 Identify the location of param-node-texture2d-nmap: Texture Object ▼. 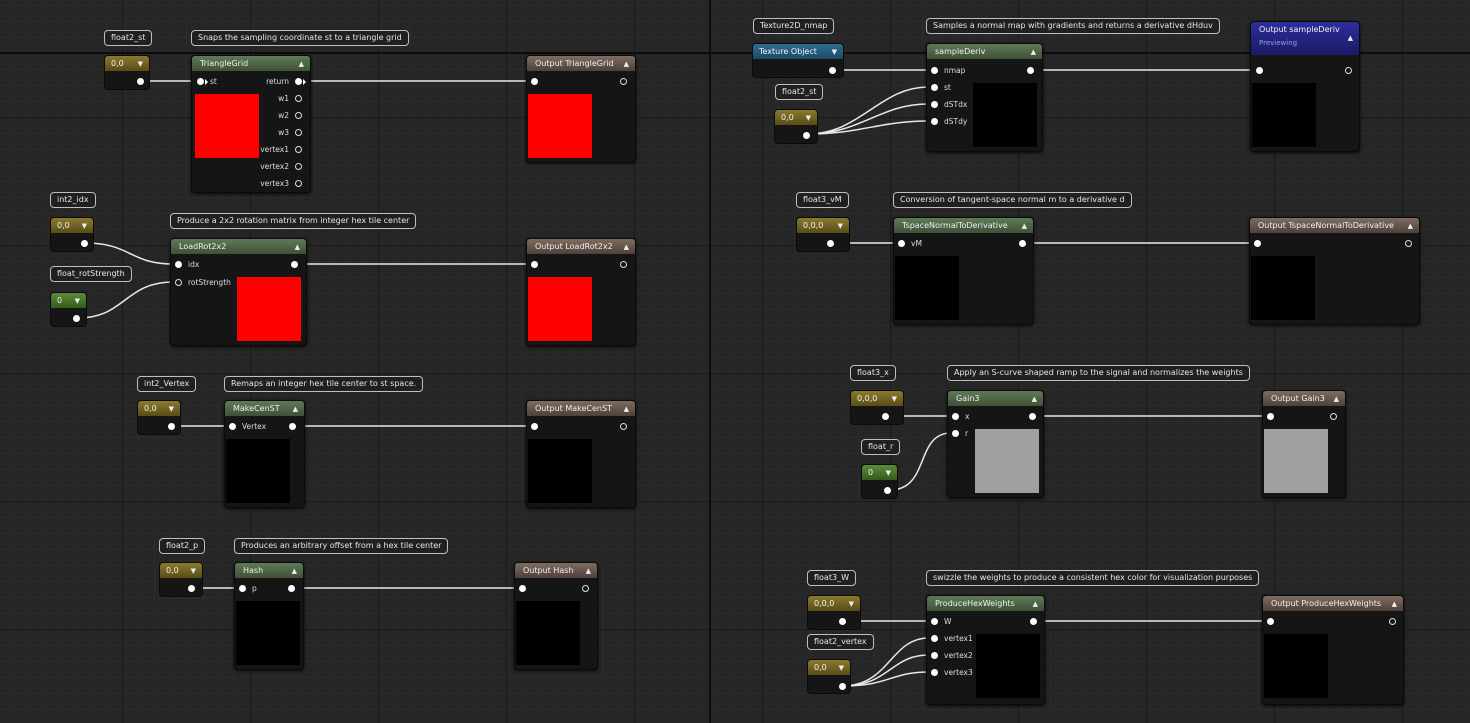
(798, 60).